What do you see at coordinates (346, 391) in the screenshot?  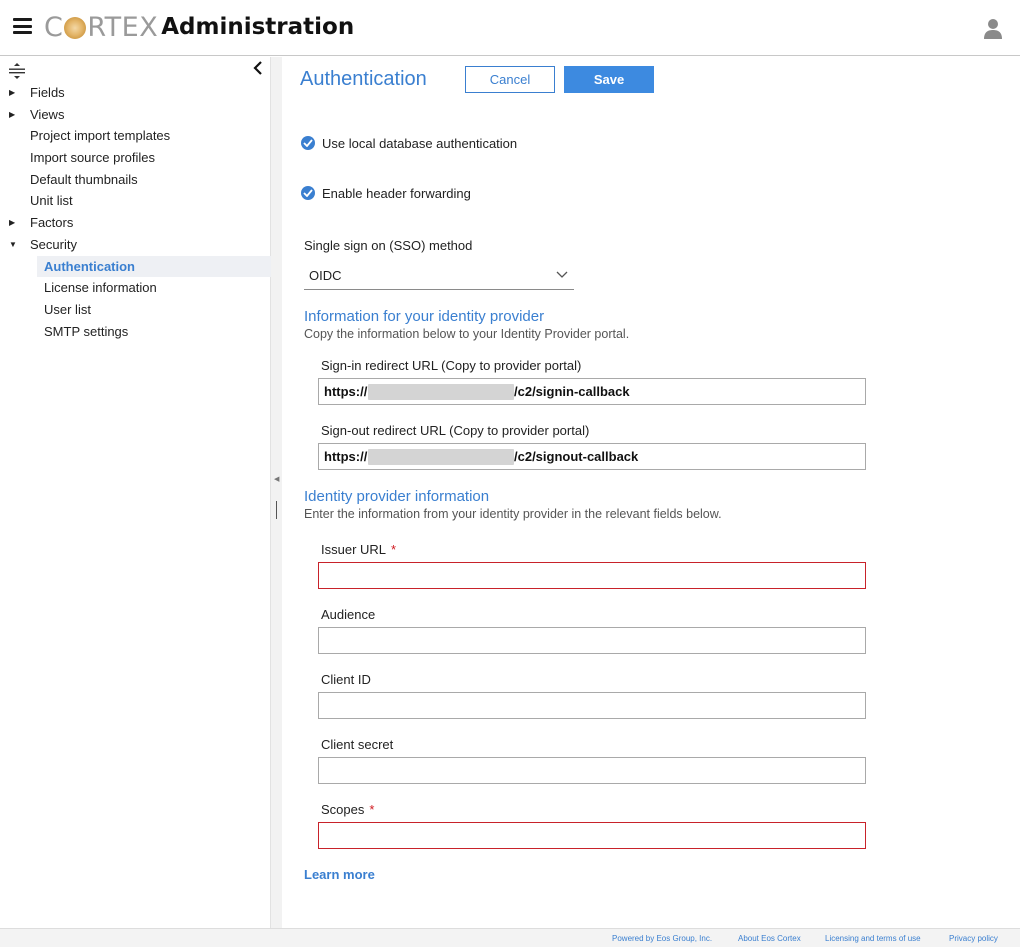 I see `signin-url-prefix: https://` at bounding box center [346, 391].